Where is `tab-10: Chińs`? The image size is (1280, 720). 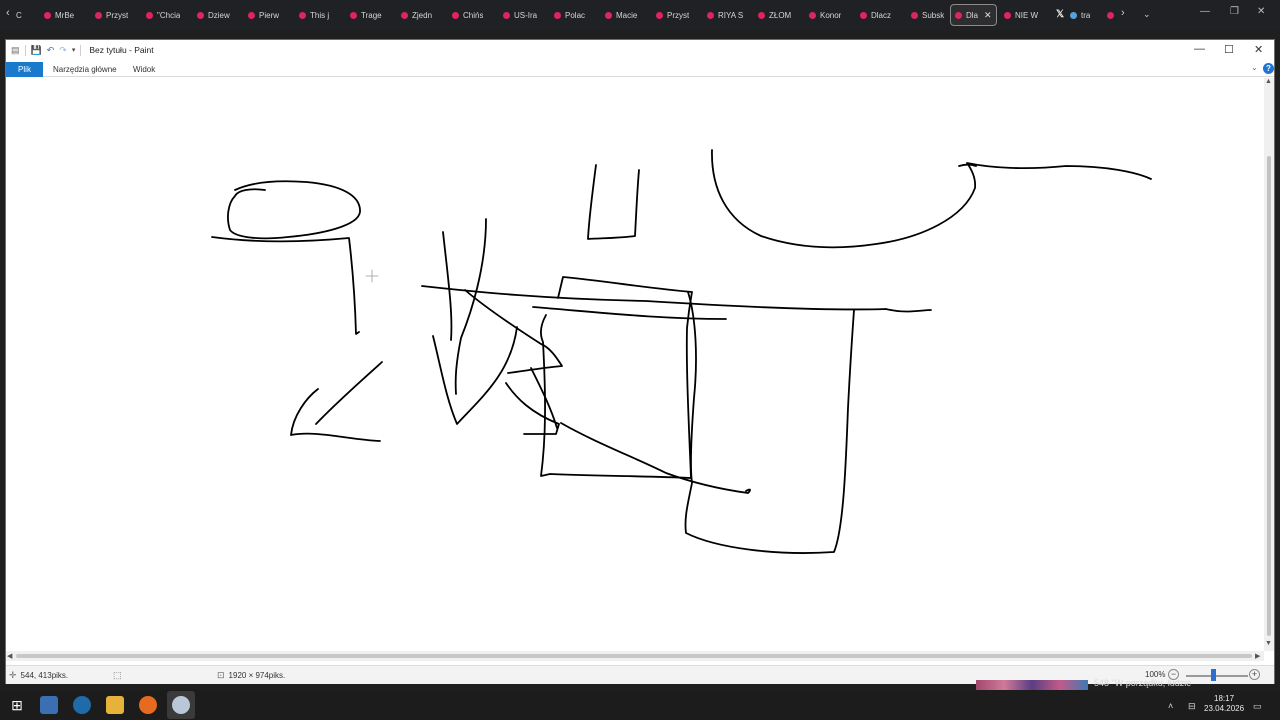
tab-10: Chińs is located at coordinates (472, 15).